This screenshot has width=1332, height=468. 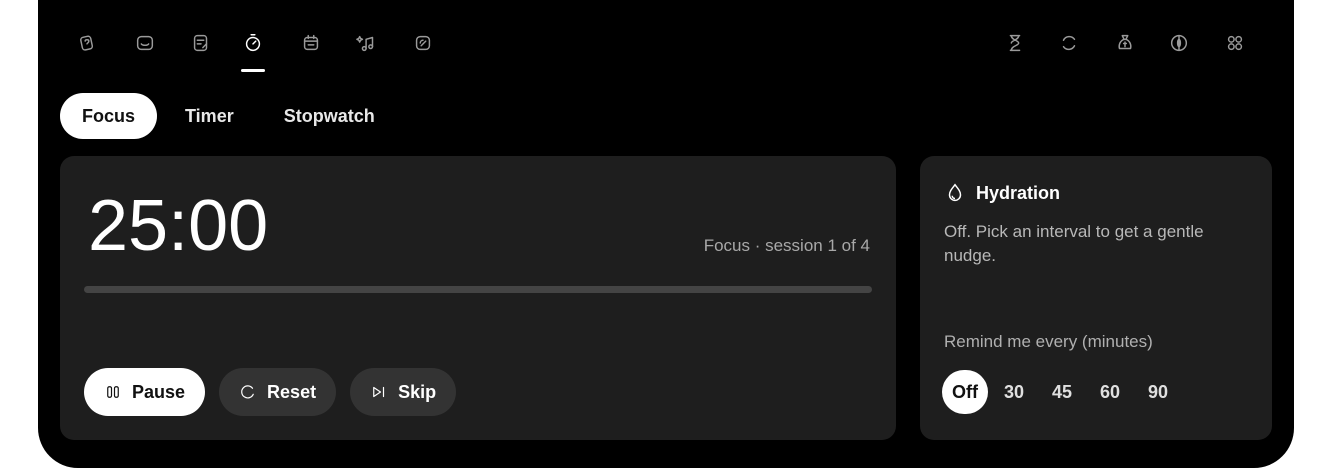 I want to click on music-icon, so click(x=367, y=43).